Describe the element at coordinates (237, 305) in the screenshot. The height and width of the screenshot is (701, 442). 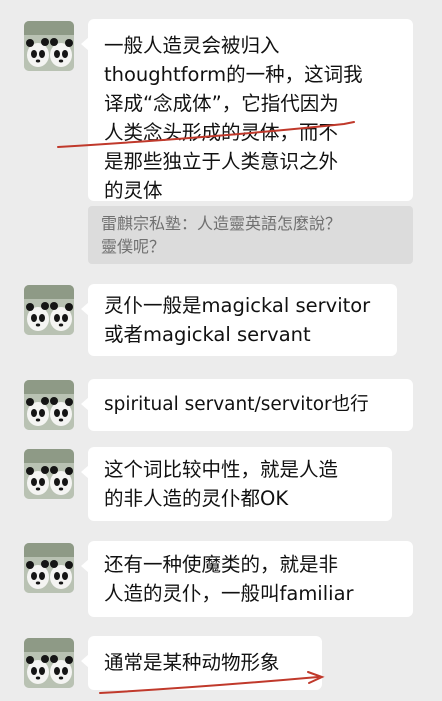
I see `message-line: 灵仆一般是magickal servitor` at that location.